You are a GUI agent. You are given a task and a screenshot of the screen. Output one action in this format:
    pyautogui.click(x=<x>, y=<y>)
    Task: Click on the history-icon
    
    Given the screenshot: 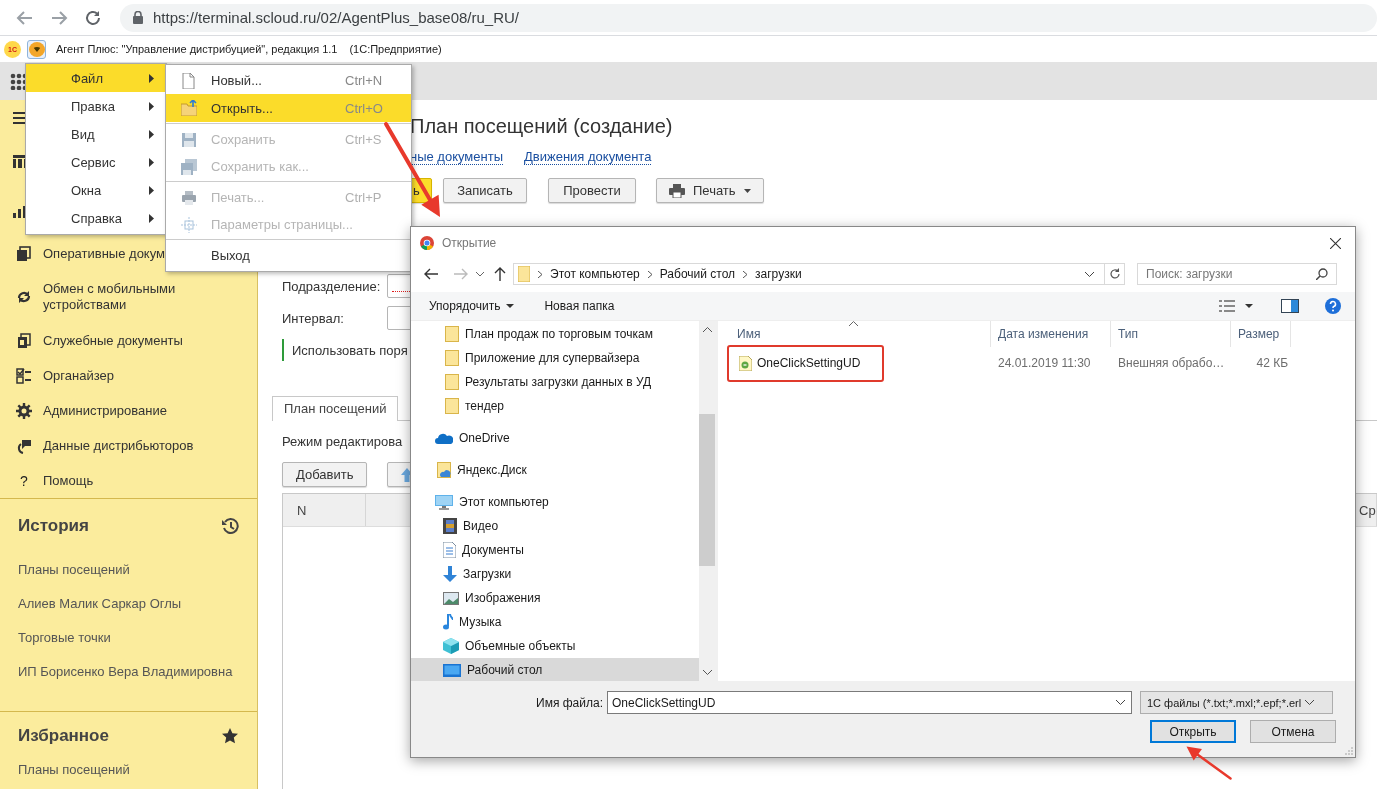 What is the action you would take?
    pyautogui.click(x=230, y=526)
    